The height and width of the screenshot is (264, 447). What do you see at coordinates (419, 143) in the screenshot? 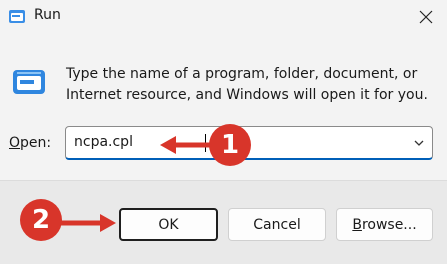
I see `chevron-down-icon` at bounding box center [419, 143].